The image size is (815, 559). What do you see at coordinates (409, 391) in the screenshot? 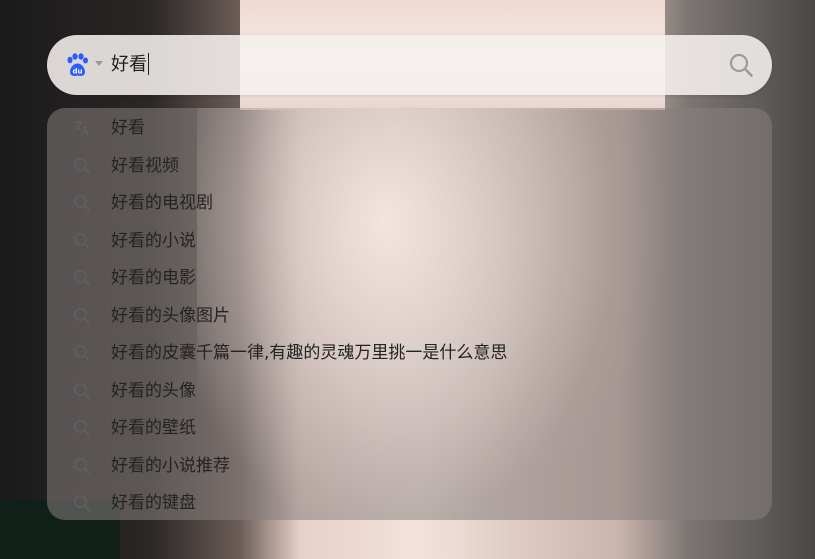
I see `suggestion-item: 好看的头像` at bounding box center [409, 391].